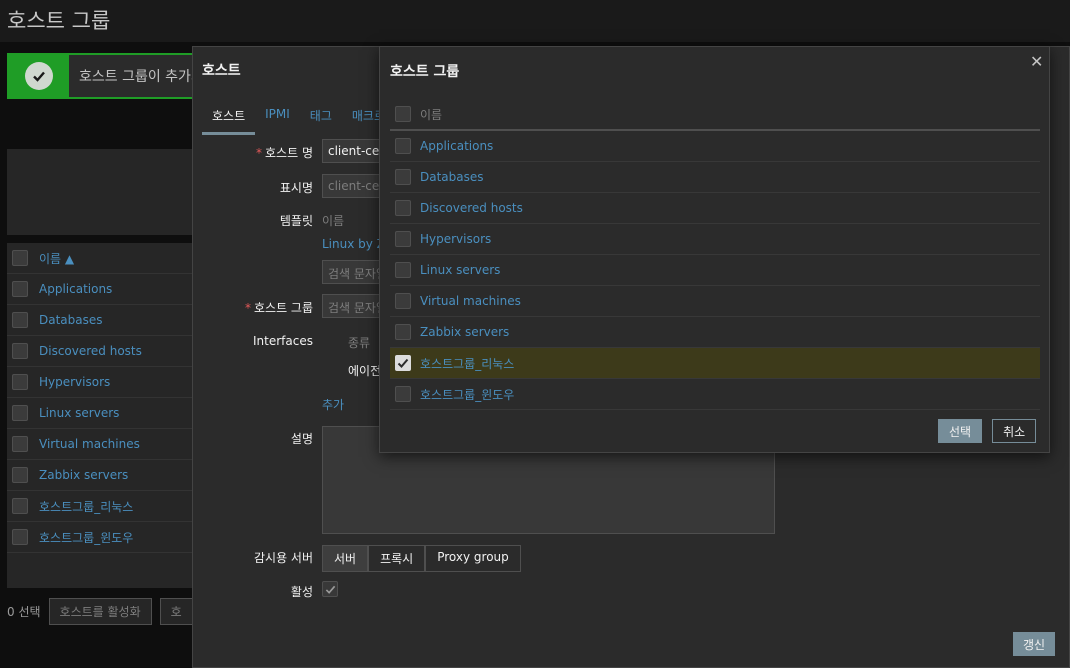  I want to click on row-name-link: 호스트그룹_윈도우, so click(86, 537).